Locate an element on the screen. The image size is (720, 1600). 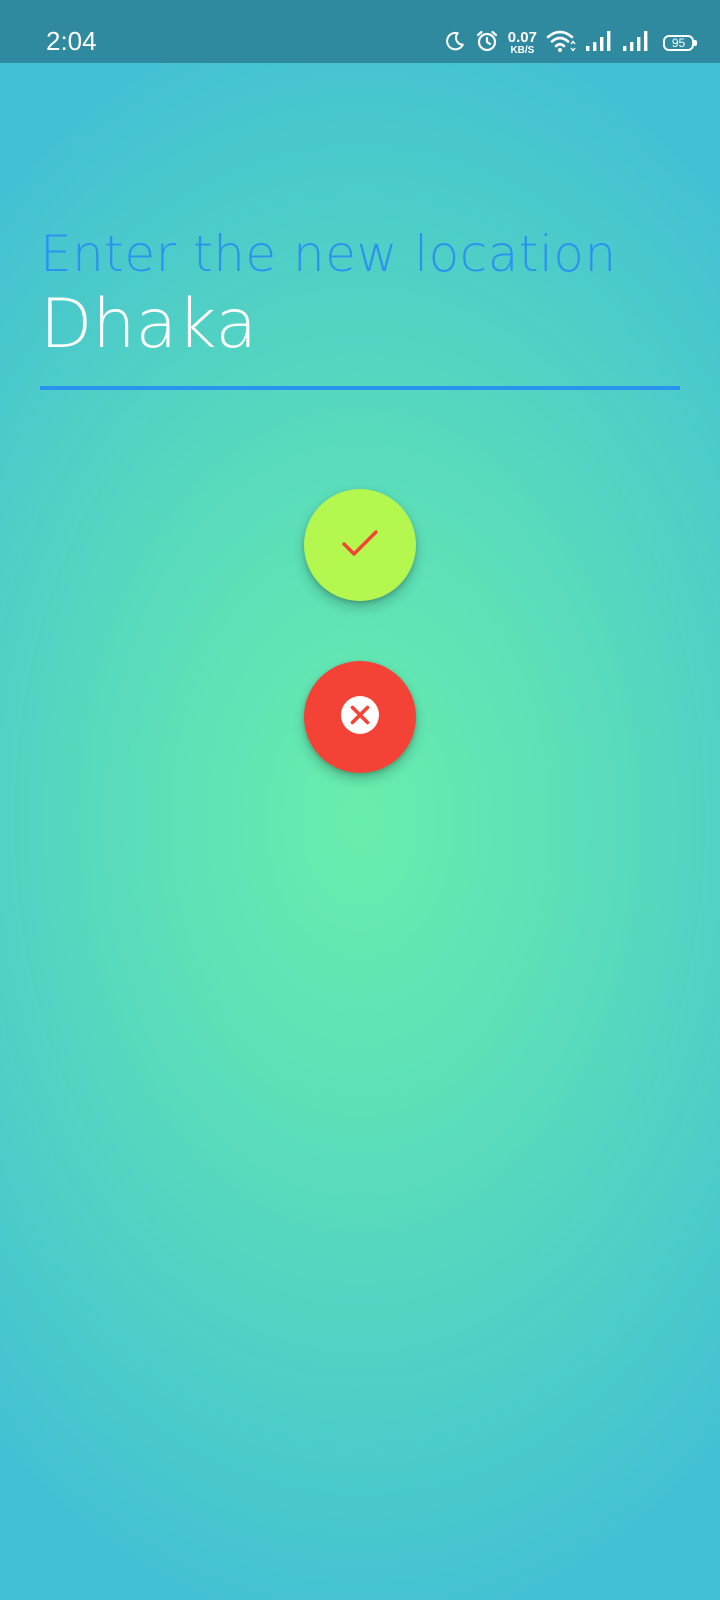
battery-icon: 95 is located at coordinates (680, 43).